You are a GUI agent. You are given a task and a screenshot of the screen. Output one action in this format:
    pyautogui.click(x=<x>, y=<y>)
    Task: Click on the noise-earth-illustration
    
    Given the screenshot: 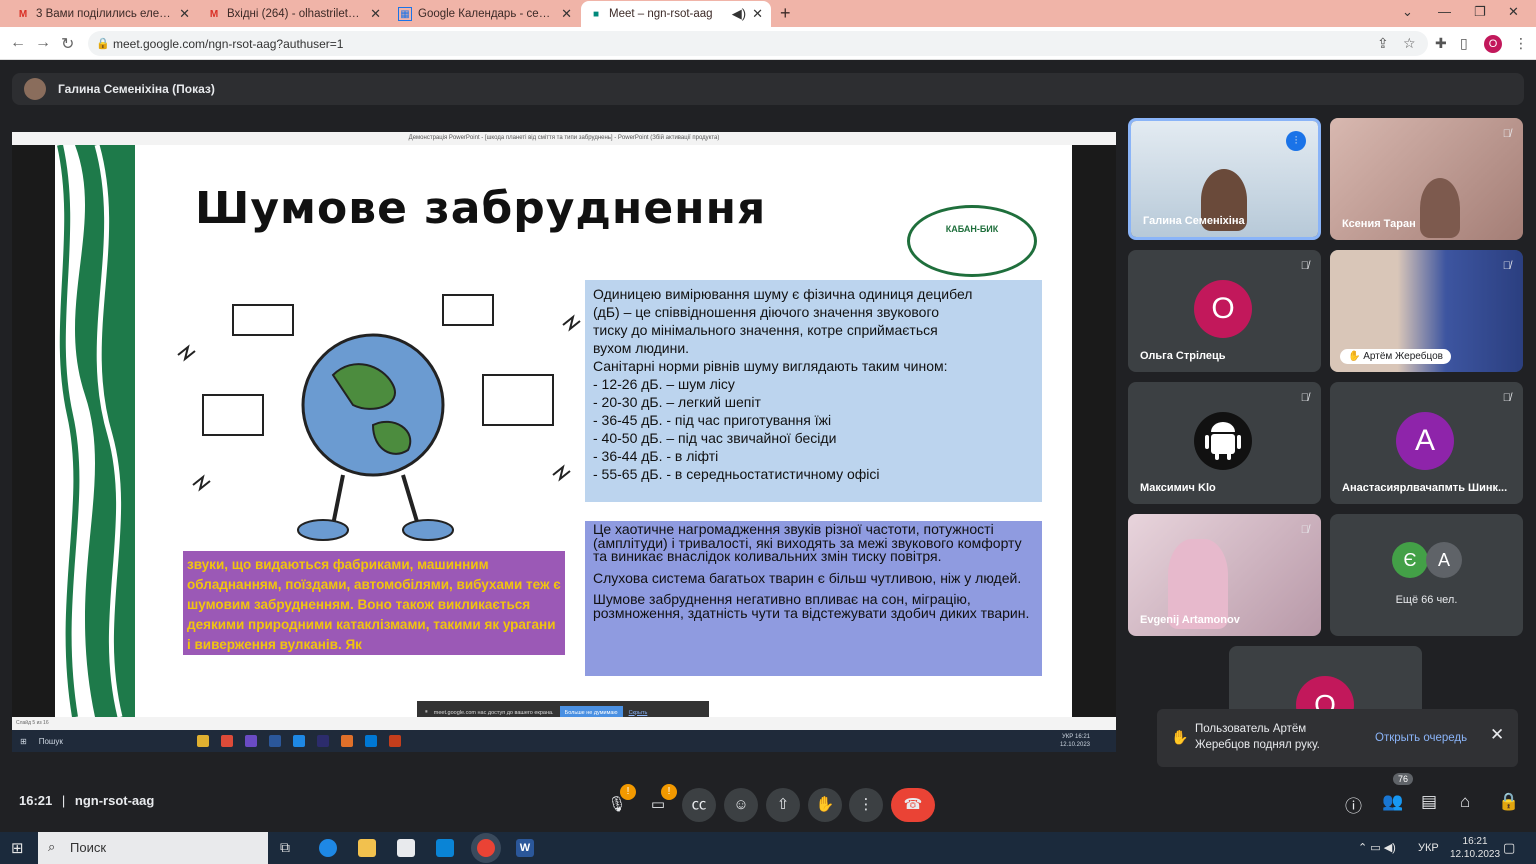 What is the action you would take?
    pyautogui.click(x=379, y=417)
    